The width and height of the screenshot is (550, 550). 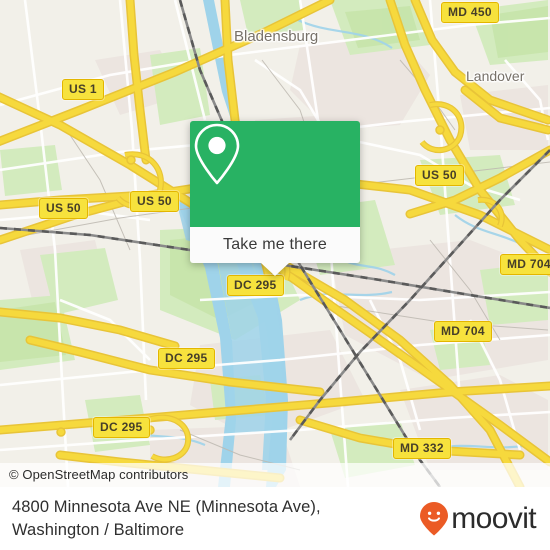 What do you see at coordinates (154, 201) in the screenshot?
I see `shield-us-50-mid: US 50` at bounding box center [154, 201].